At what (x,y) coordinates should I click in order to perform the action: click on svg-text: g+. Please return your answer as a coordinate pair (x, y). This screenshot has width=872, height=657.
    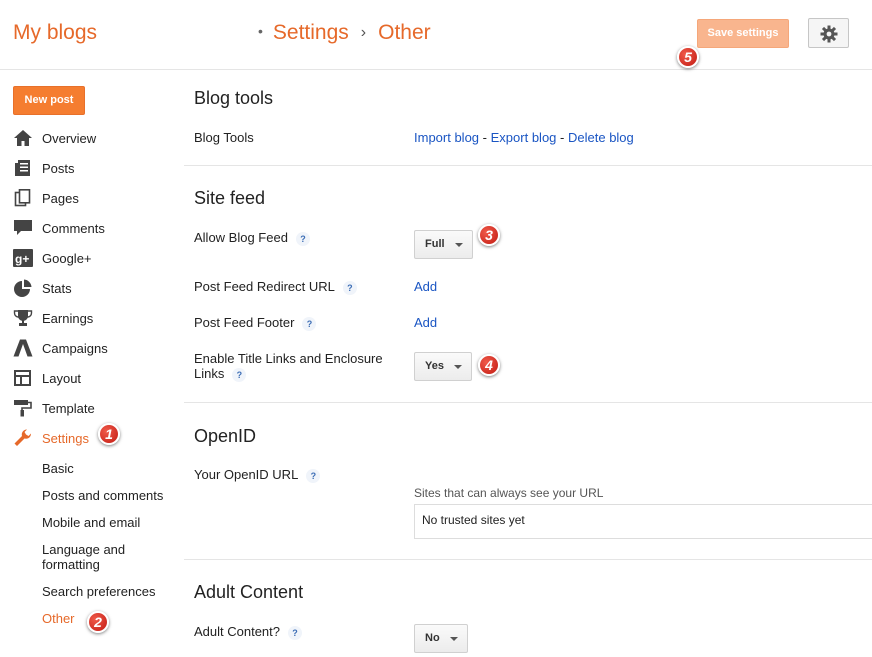
    Looking at the image, I should click on (22, 259).